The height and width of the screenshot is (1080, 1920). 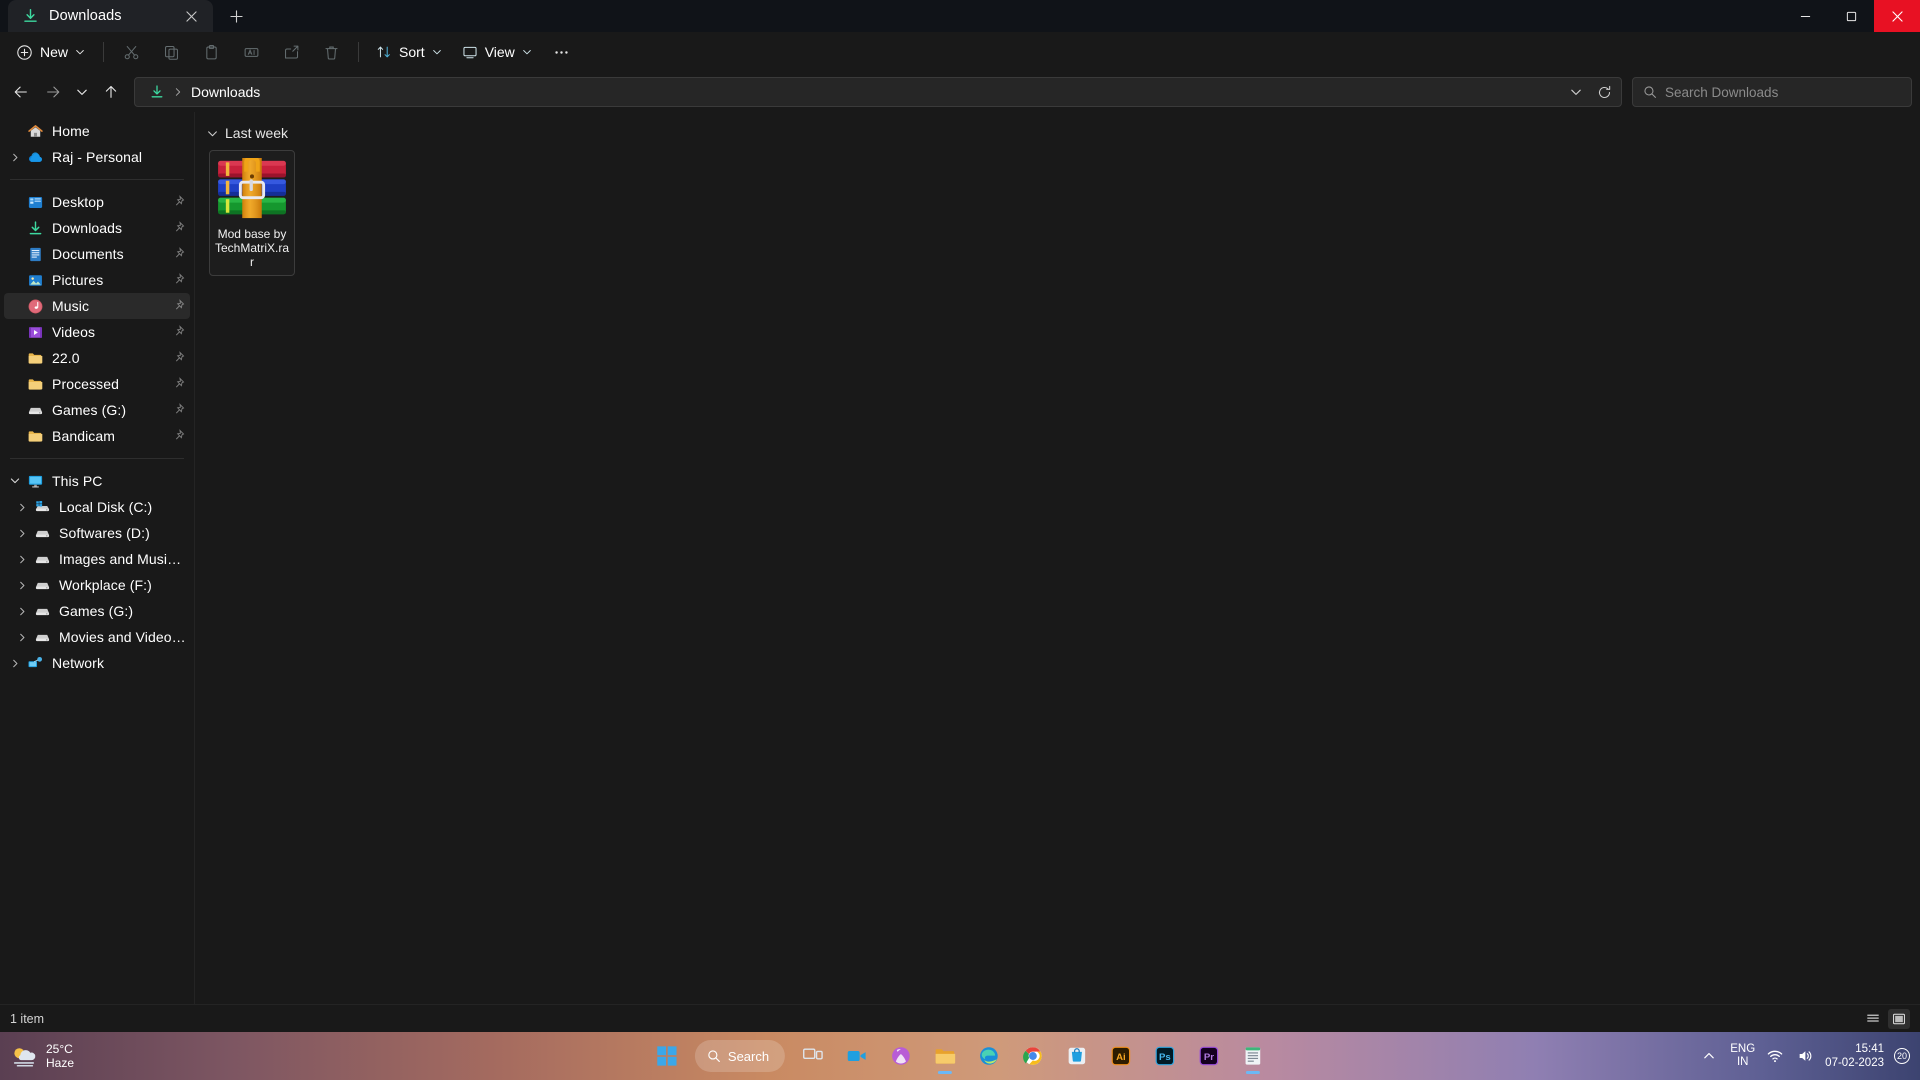 What do you see at coordinates (97, 384) in the screenshot?
I see `sidebar-item-processed: Processed` at bounding box center [97, 384].